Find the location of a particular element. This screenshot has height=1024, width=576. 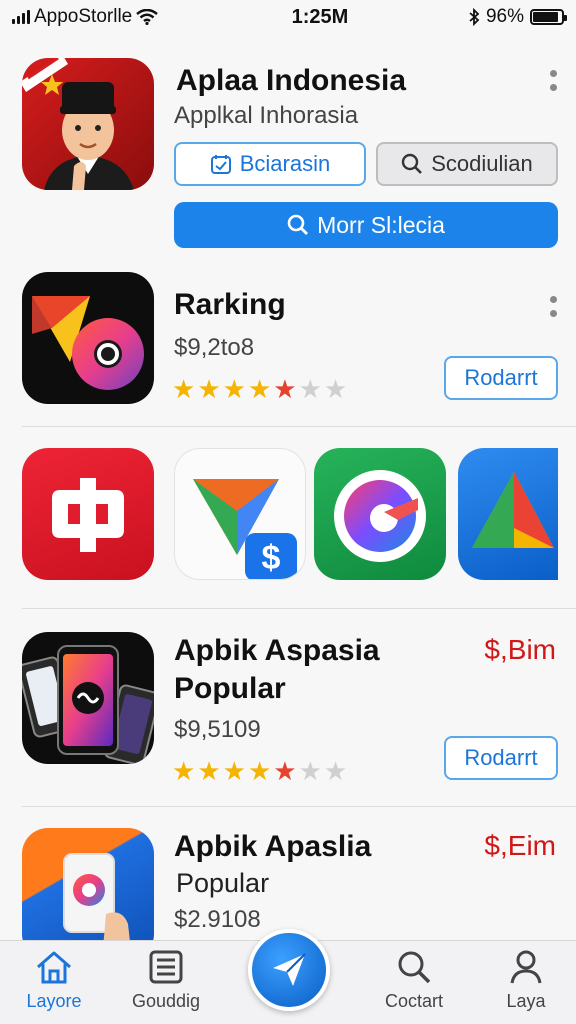

popular-1-action-label: Rodarrt is located at coordinates (501, 757).